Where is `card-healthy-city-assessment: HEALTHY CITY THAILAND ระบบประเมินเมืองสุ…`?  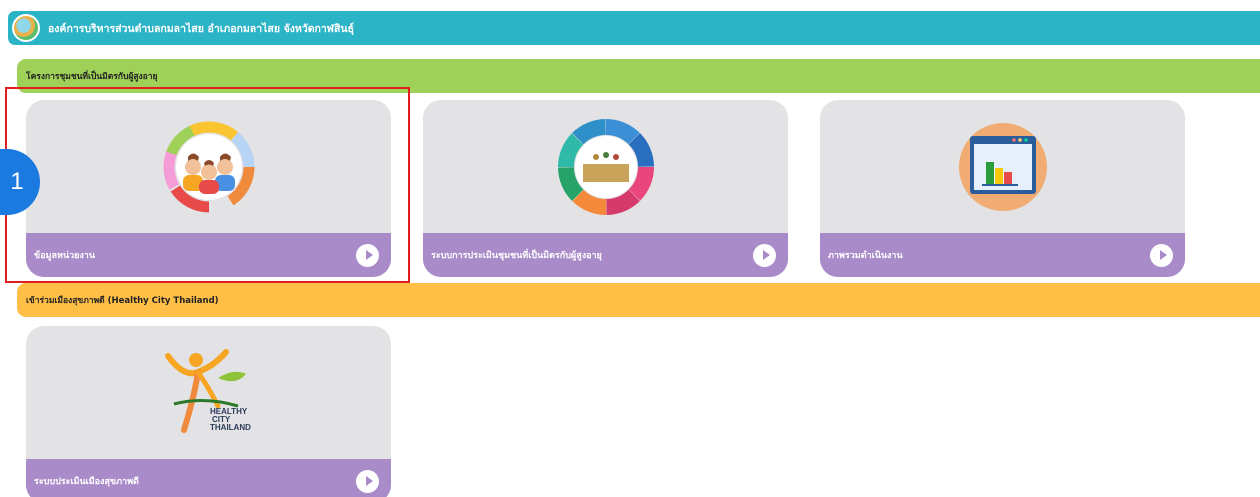 card-healthy-city-assessment: HEALTHY CITY THAILAND ระบบประเมินเมืองสุ… is located at coordinates (208, 411).